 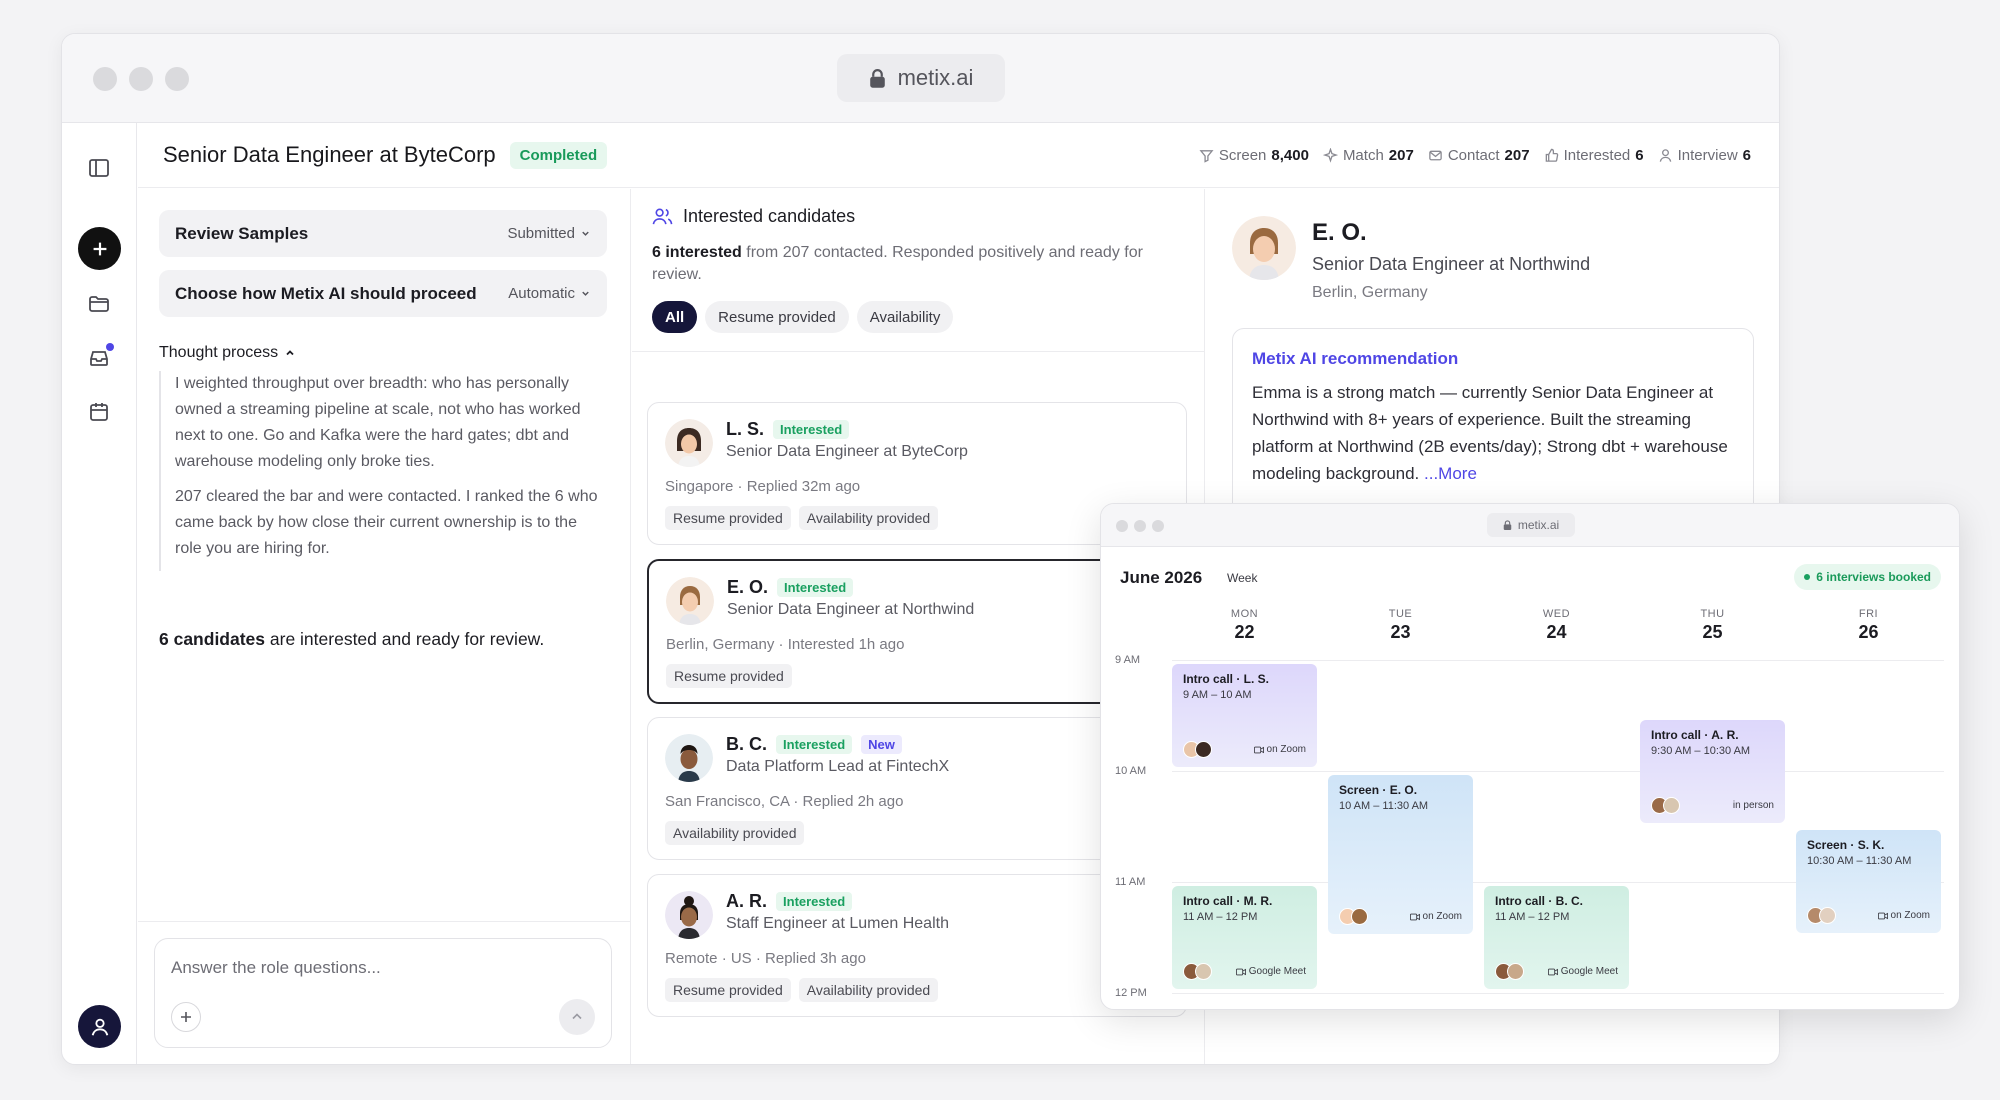 I want to click on sidebar-toggle-icon, so click(x=99, y=168).